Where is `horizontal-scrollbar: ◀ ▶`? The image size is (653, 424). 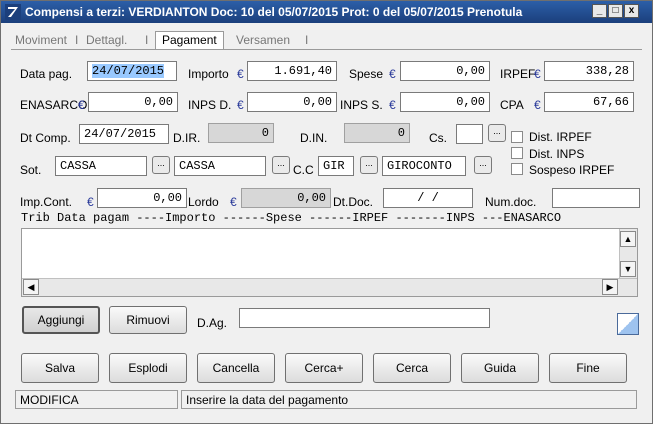 horizontal-scrollbar: ◀ ▶ is located at coordinates (329, 287).